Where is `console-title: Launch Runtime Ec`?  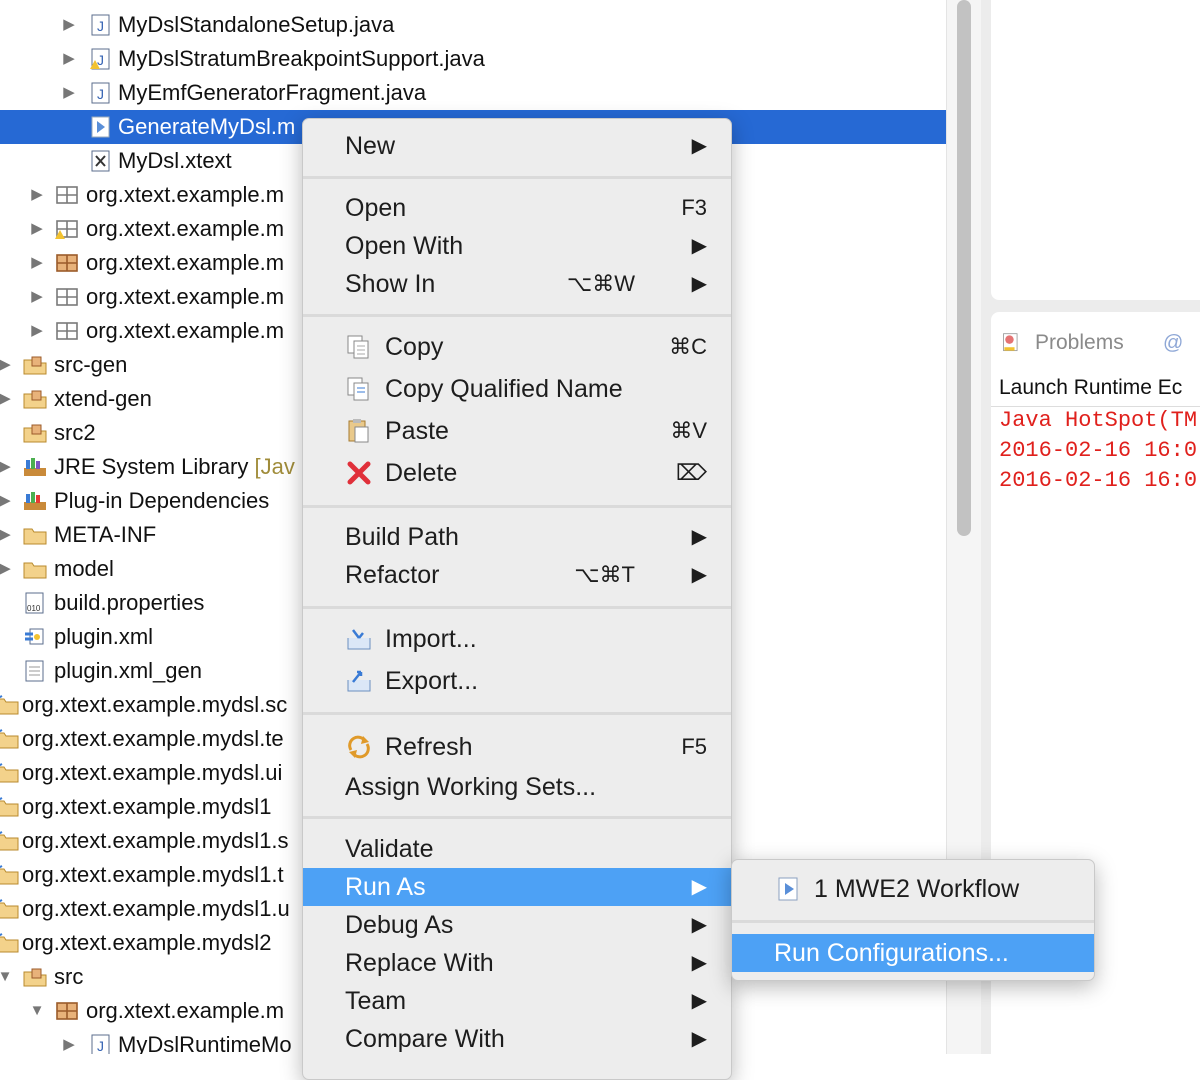 console-title: Launch Runtime Ec is located at coordinates (1091, 387).